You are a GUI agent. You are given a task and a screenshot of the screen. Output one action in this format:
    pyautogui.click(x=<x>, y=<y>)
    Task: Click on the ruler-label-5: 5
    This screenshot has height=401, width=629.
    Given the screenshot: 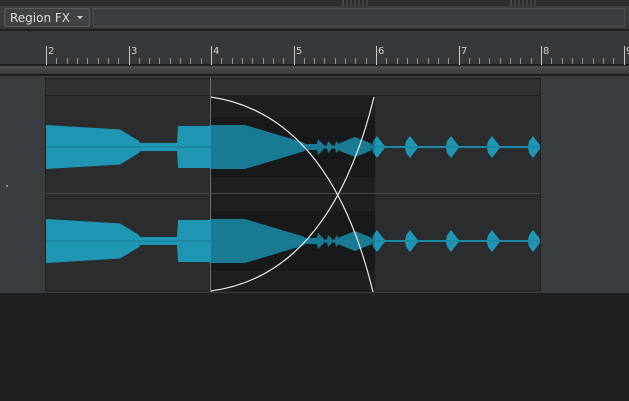 What is the action you would take?
    pyautogui.click(x=299, y=51)
    